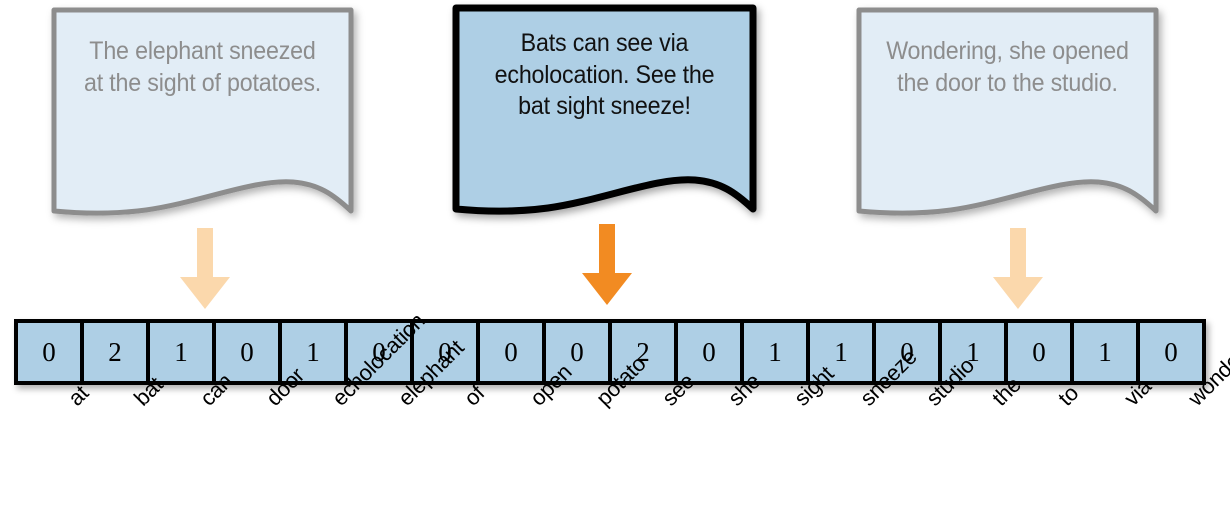 Image resolution: width=1230 pixels, height=529 pixels. Describe the element at coordinates (431, 373) in the screenshot. I see `vocabulary-label: elephant` at that location.